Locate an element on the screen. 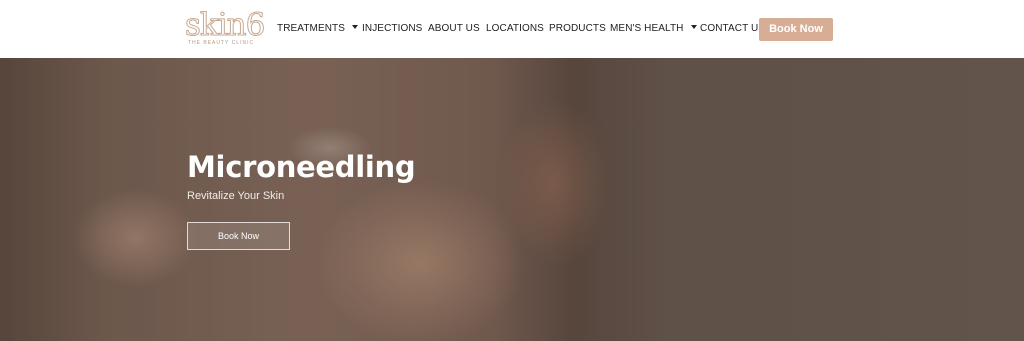 The height and width of the screenshot is (341, 1024). header-book-now-button: Book Now is located at coordinates (796, 29).